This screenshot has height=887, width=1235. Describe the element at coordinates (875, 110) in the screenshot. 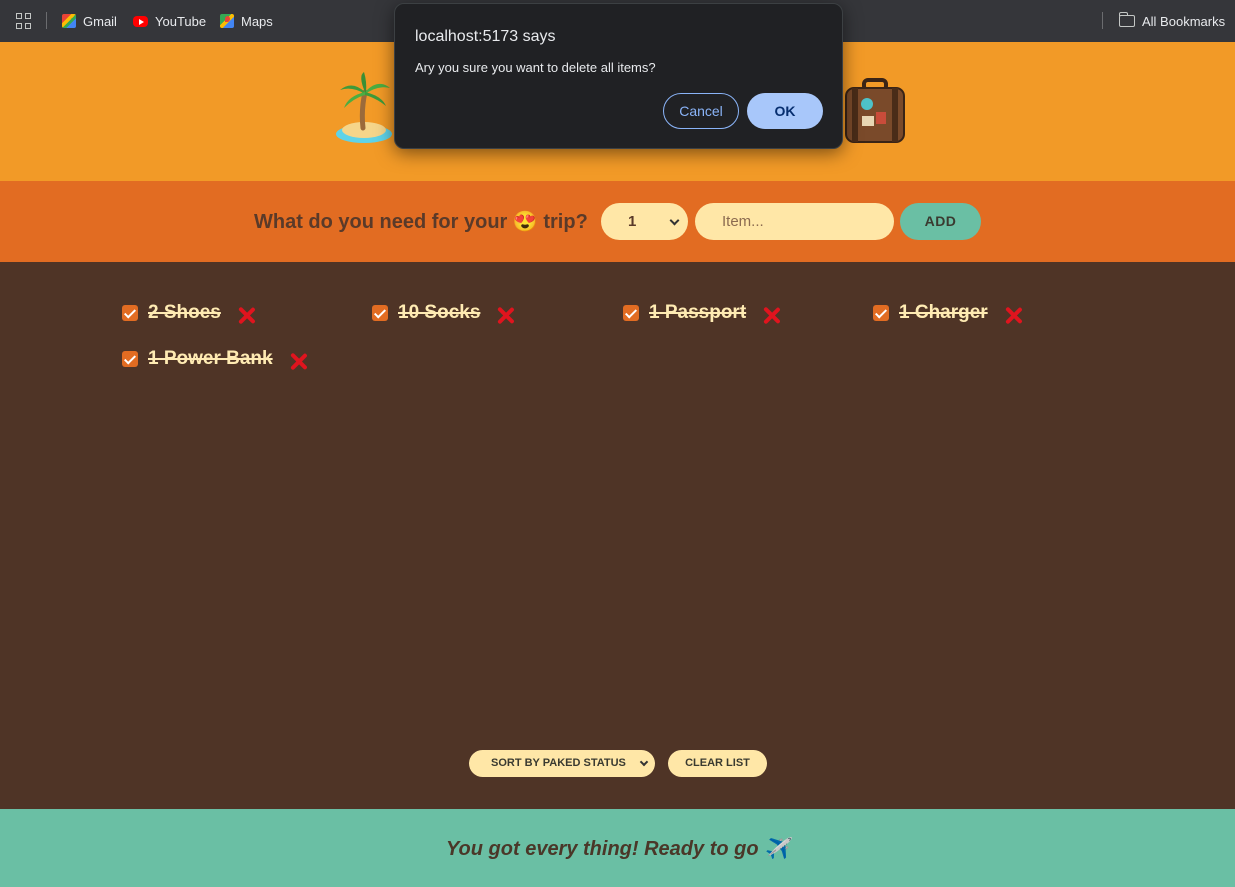

I see `suitcase-icon` at that location.